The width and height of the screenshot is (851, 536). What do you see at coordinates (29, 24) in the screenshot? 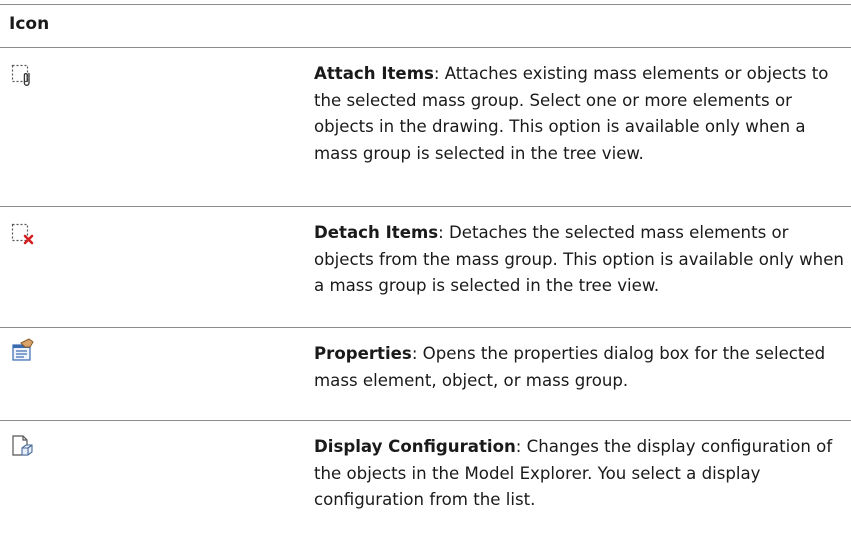
I see `table-header-icon: Icon` at bounding box center [29, 24].